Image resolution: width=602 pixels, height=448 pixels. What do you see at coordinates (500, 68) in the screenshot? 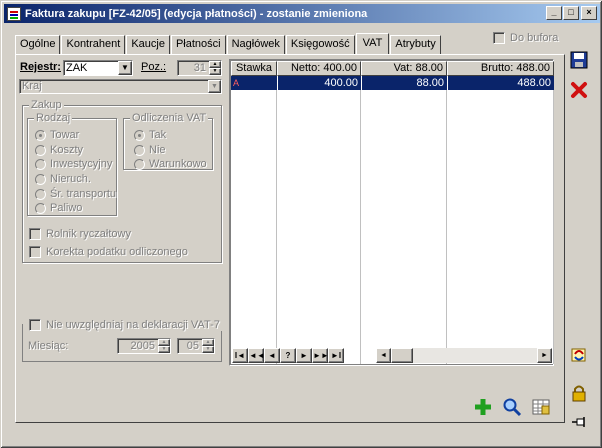
I see `header-brutto: Brutto: 488.00` at bounding box center [500, 68].